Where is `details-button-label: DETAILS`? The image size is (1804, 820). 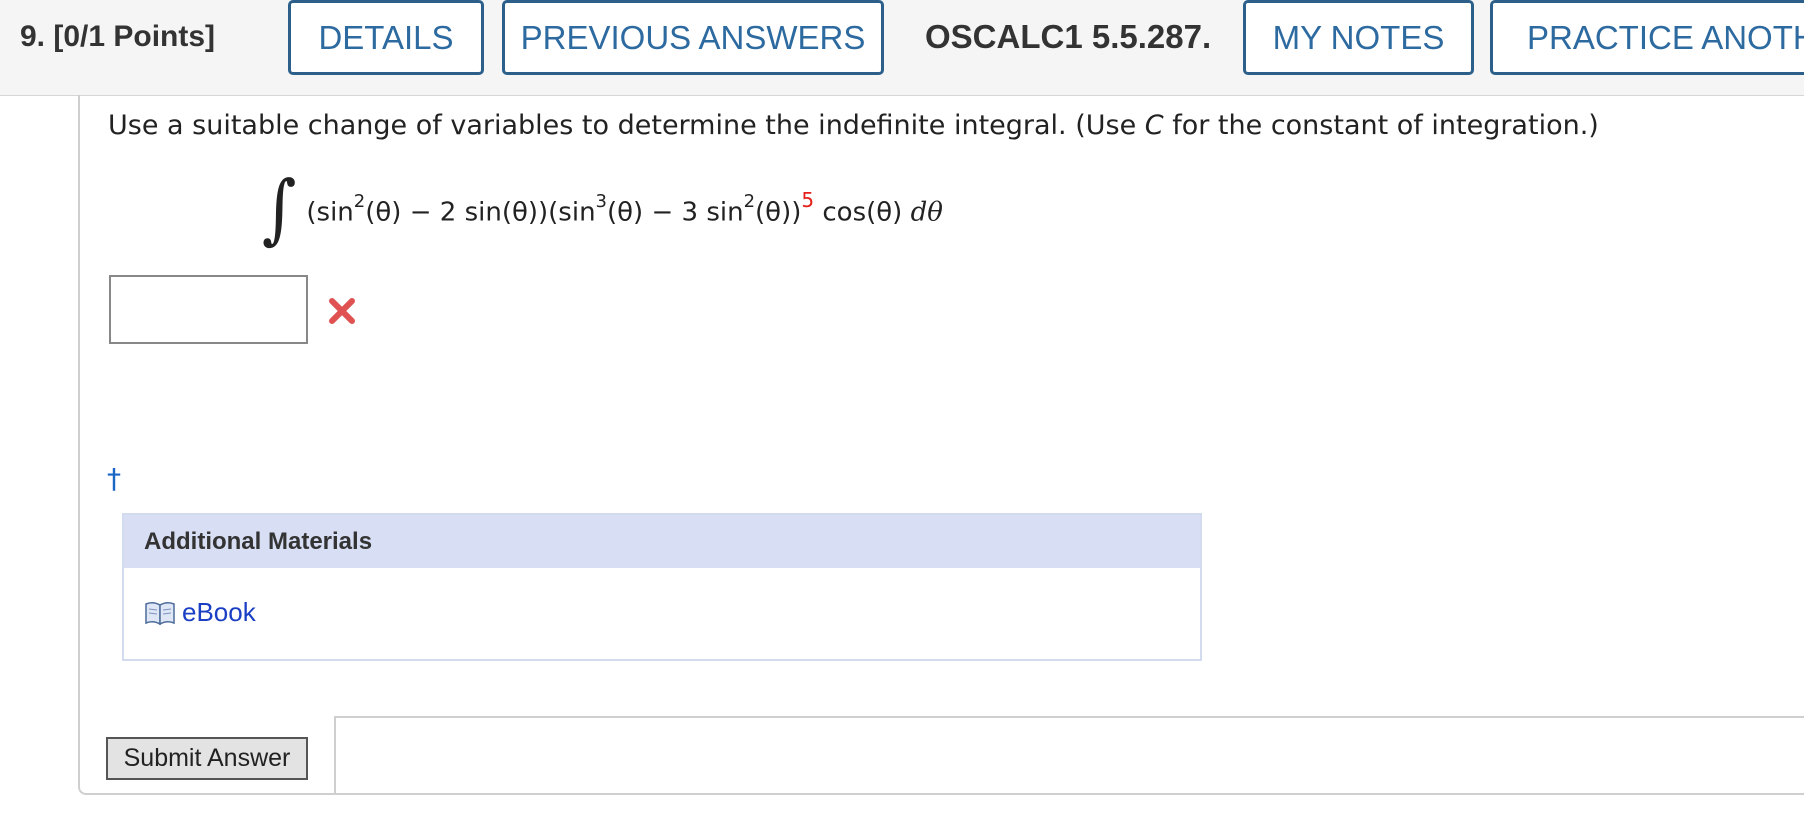 details-button-label: DETAILS is located at coordinates (386, 37).